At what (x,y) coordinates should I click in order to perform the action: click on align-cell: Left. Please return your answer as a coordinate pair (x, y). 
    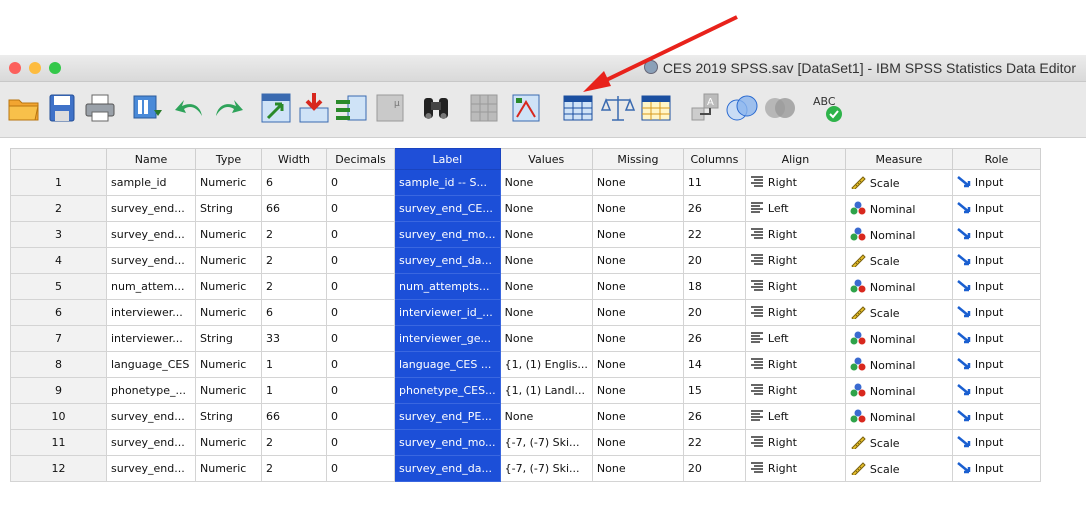
    Looking at the image, I should click on (795, 208).